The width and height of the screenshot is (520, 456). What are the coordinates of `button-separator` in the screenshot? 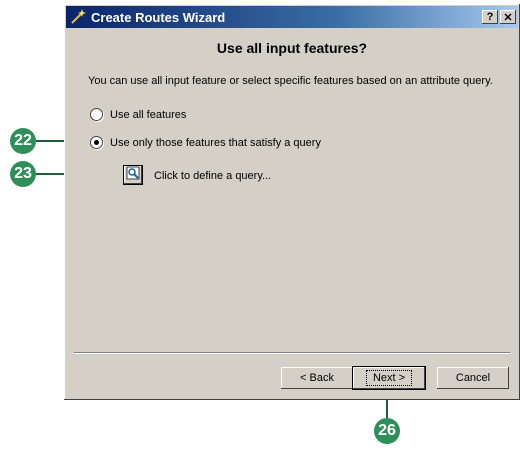 It's located at (292, 353).